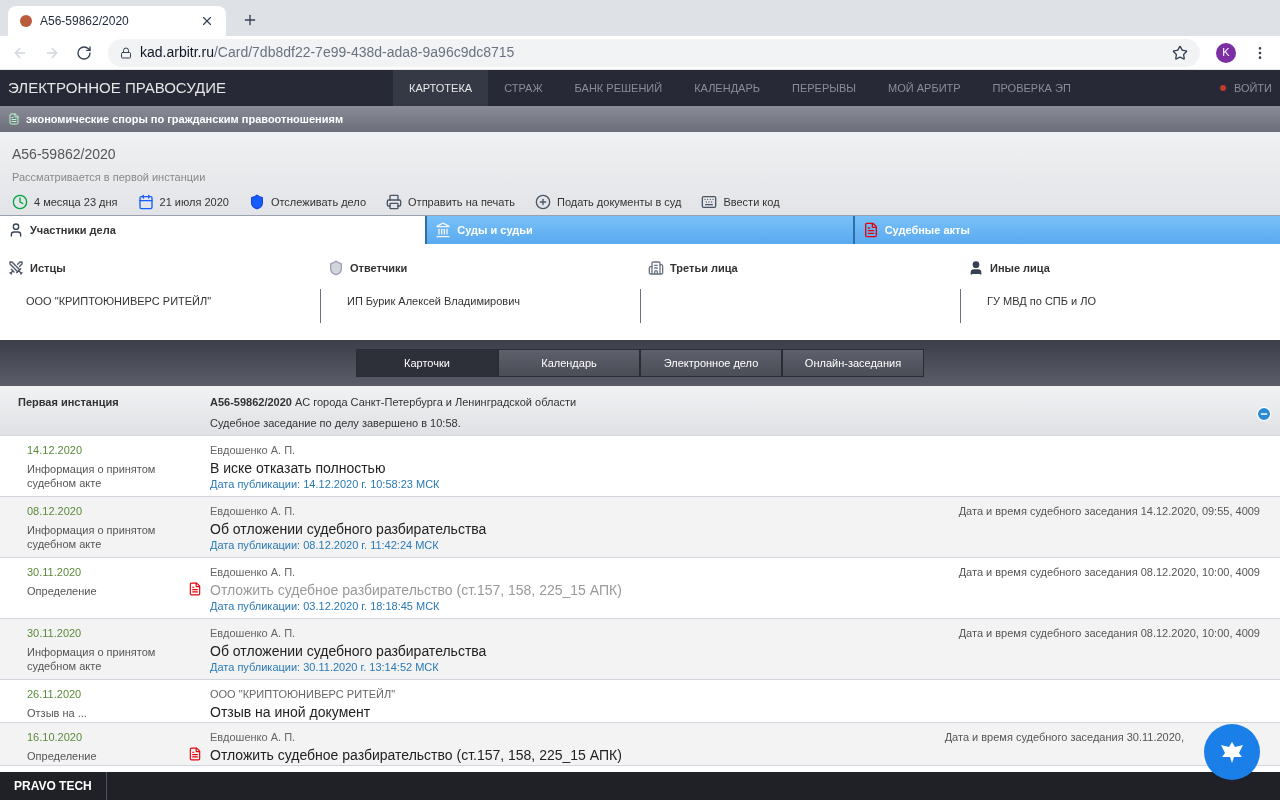 The width and height of the screenshot is (1280, 800). I want to click on participant-group-title: Ответчики, so click(379, 268).